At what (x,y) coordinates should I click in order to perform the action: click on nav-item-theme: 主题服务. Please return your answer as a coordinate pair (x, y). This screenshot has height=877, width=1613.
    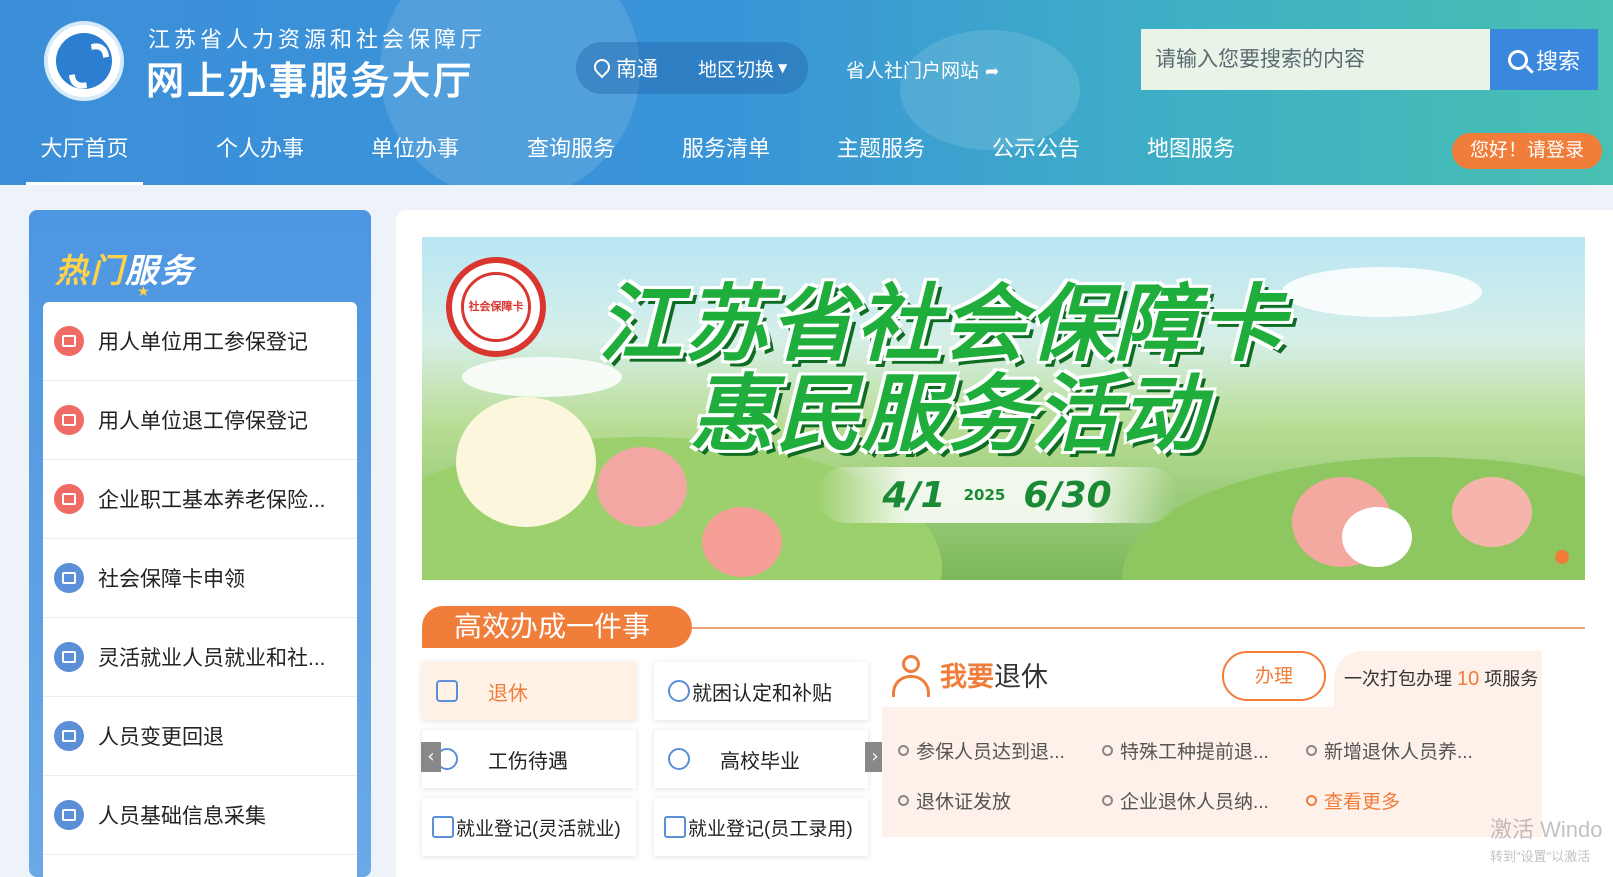
    Looking at the image, I should click on (881, 155).